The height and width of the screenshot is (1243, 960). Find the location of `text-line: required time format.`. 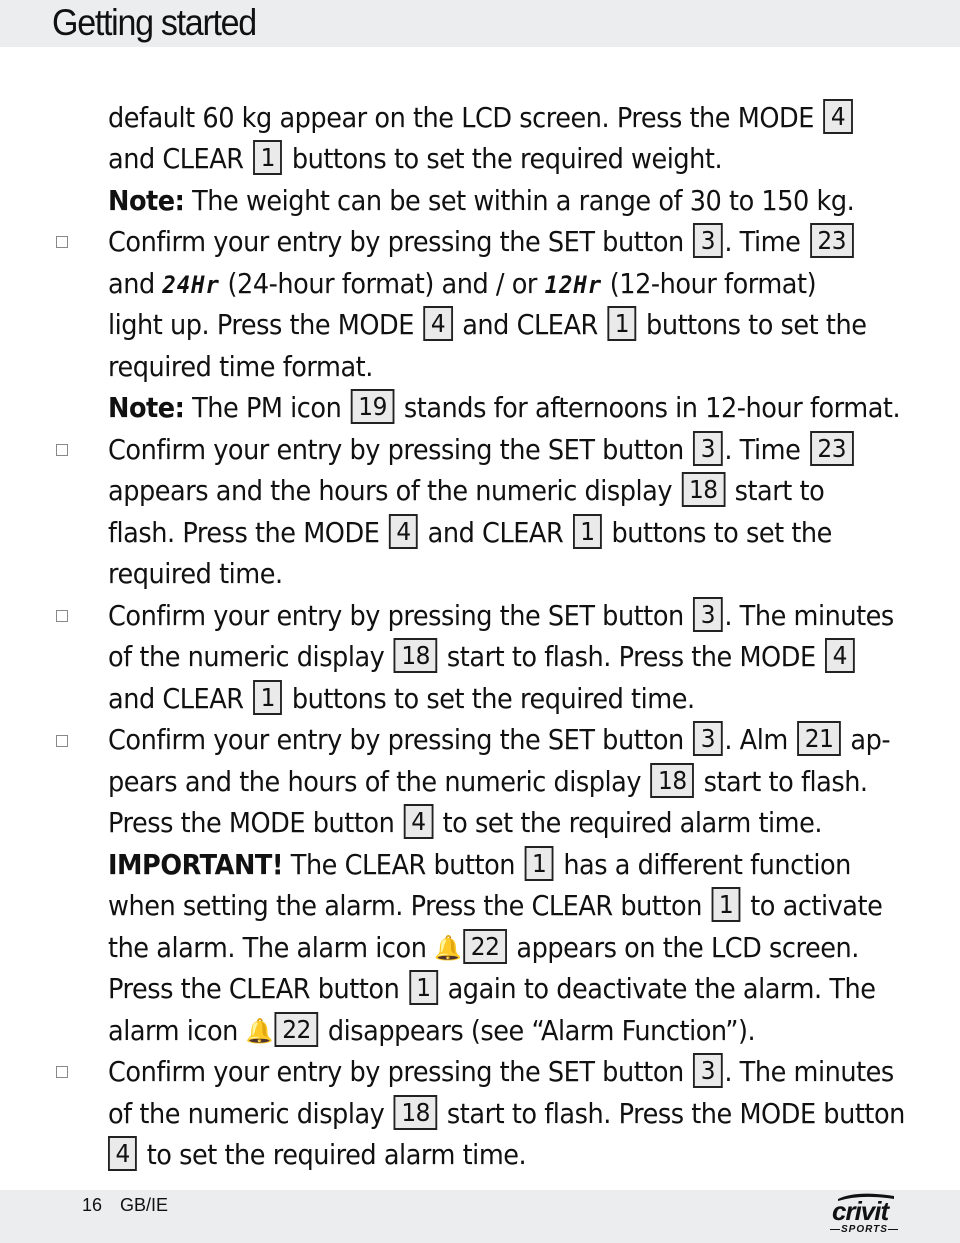

text-line: required time format. is located at coordinates (240, 367).